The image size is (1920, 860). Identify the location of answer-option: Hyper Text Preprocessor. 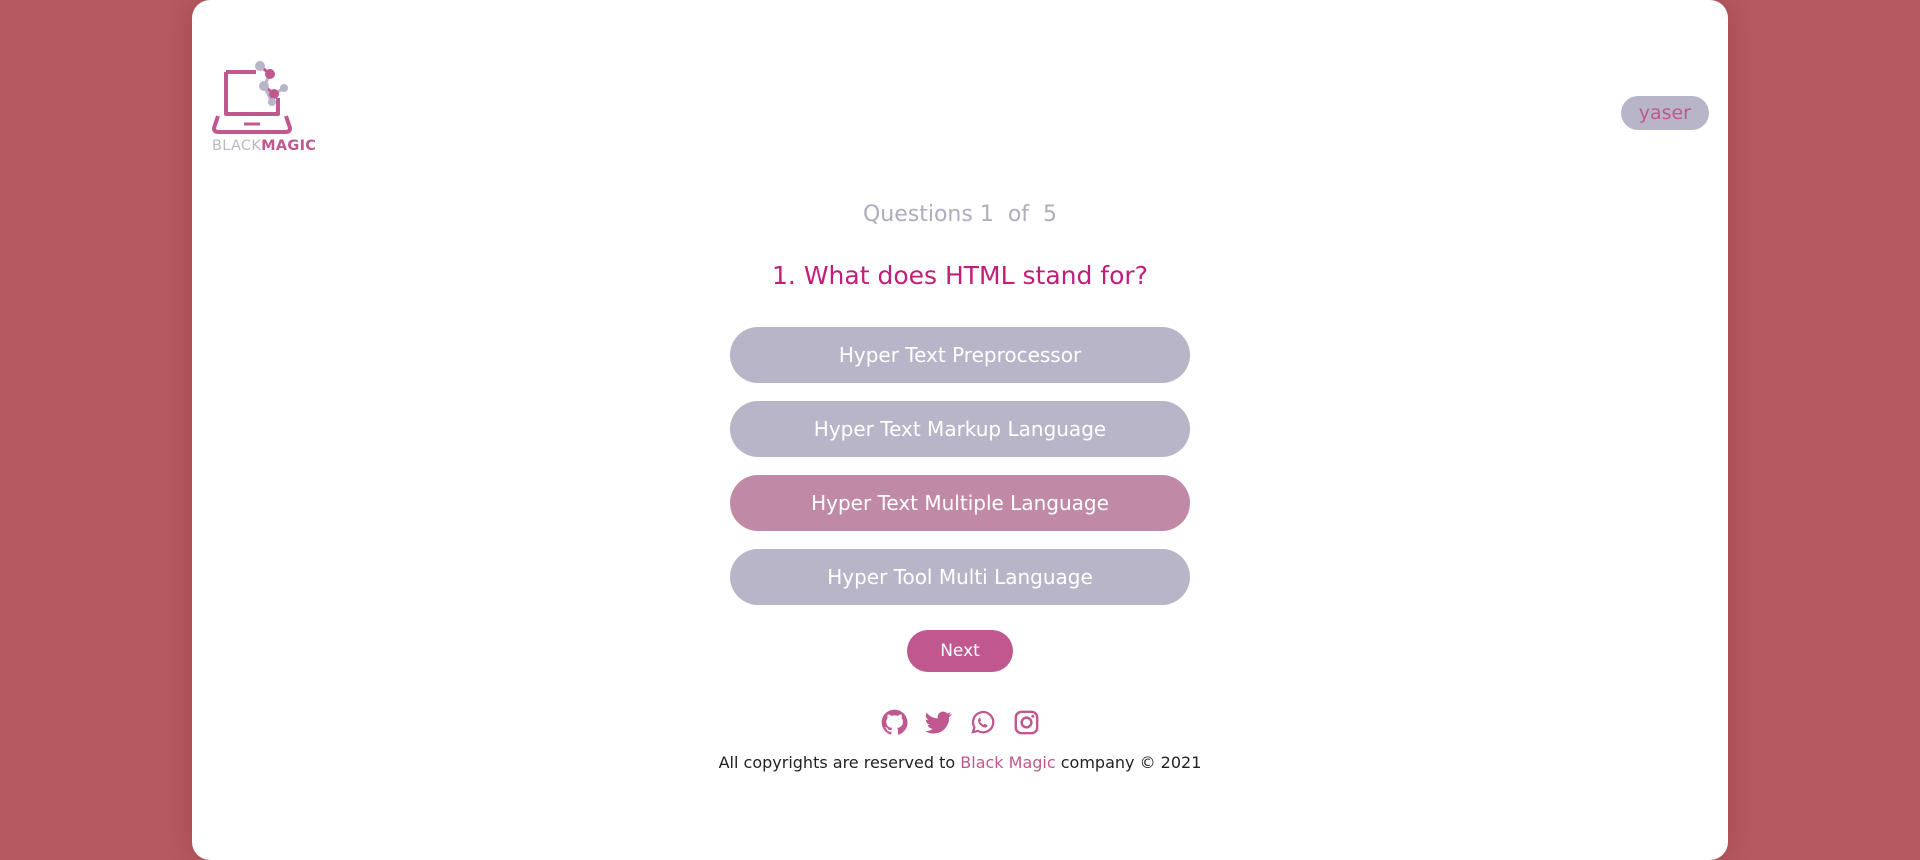
(960, 355).